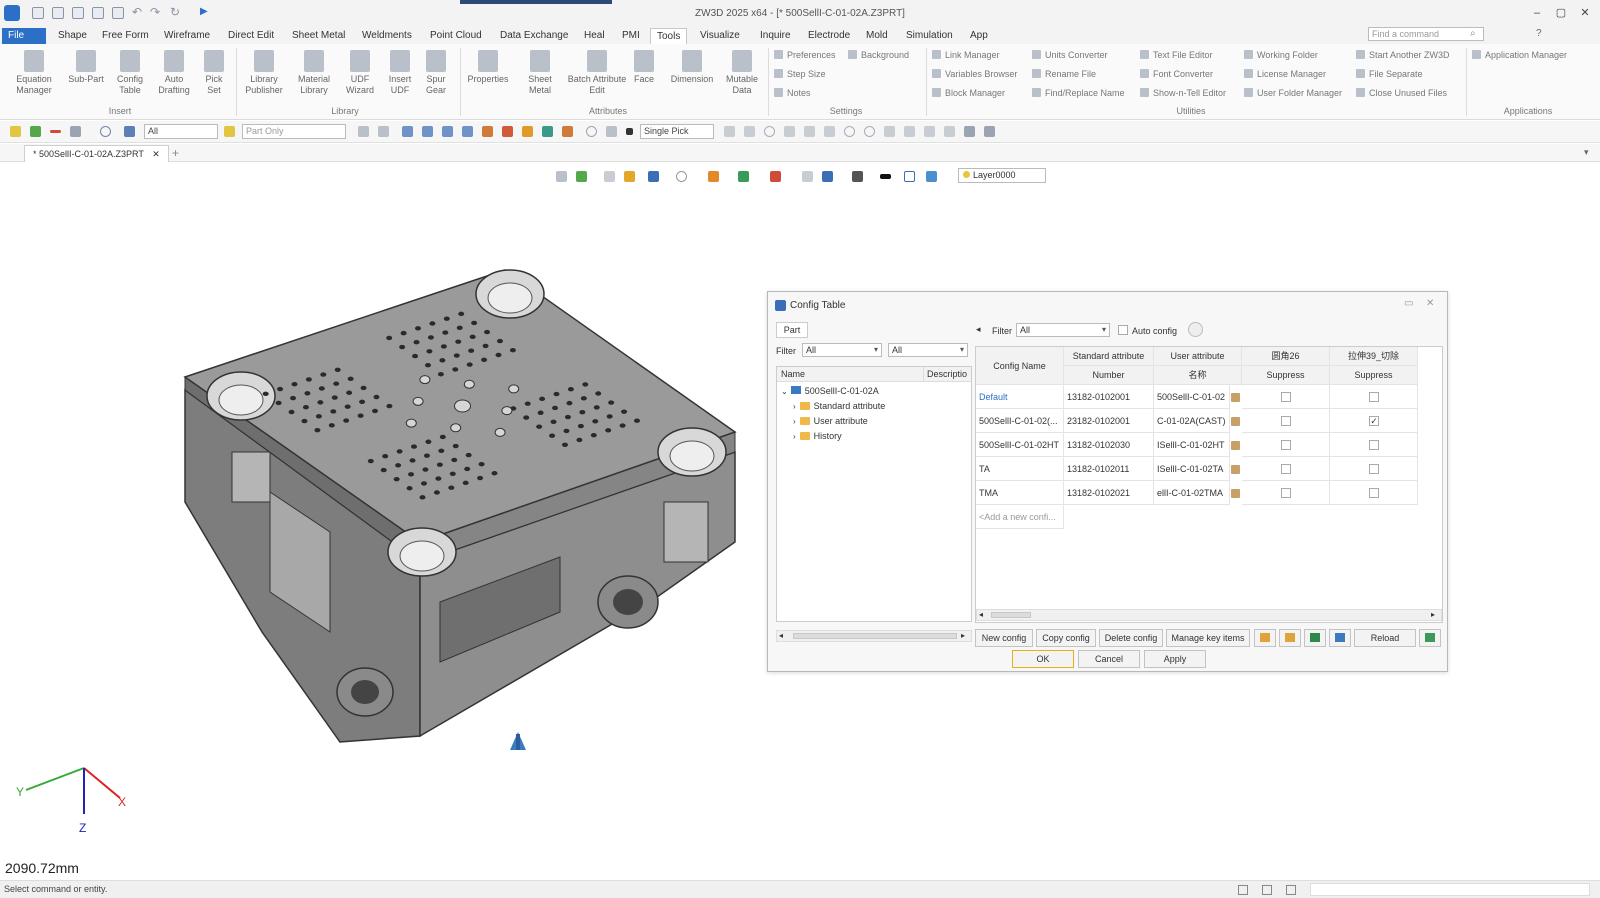 This screenshot has width=1600, height=898. Describe the element at coordinates (1192, 469) in the screenshot. I see `user-attr-cell: ISellI-C-01-02TA` at that location.